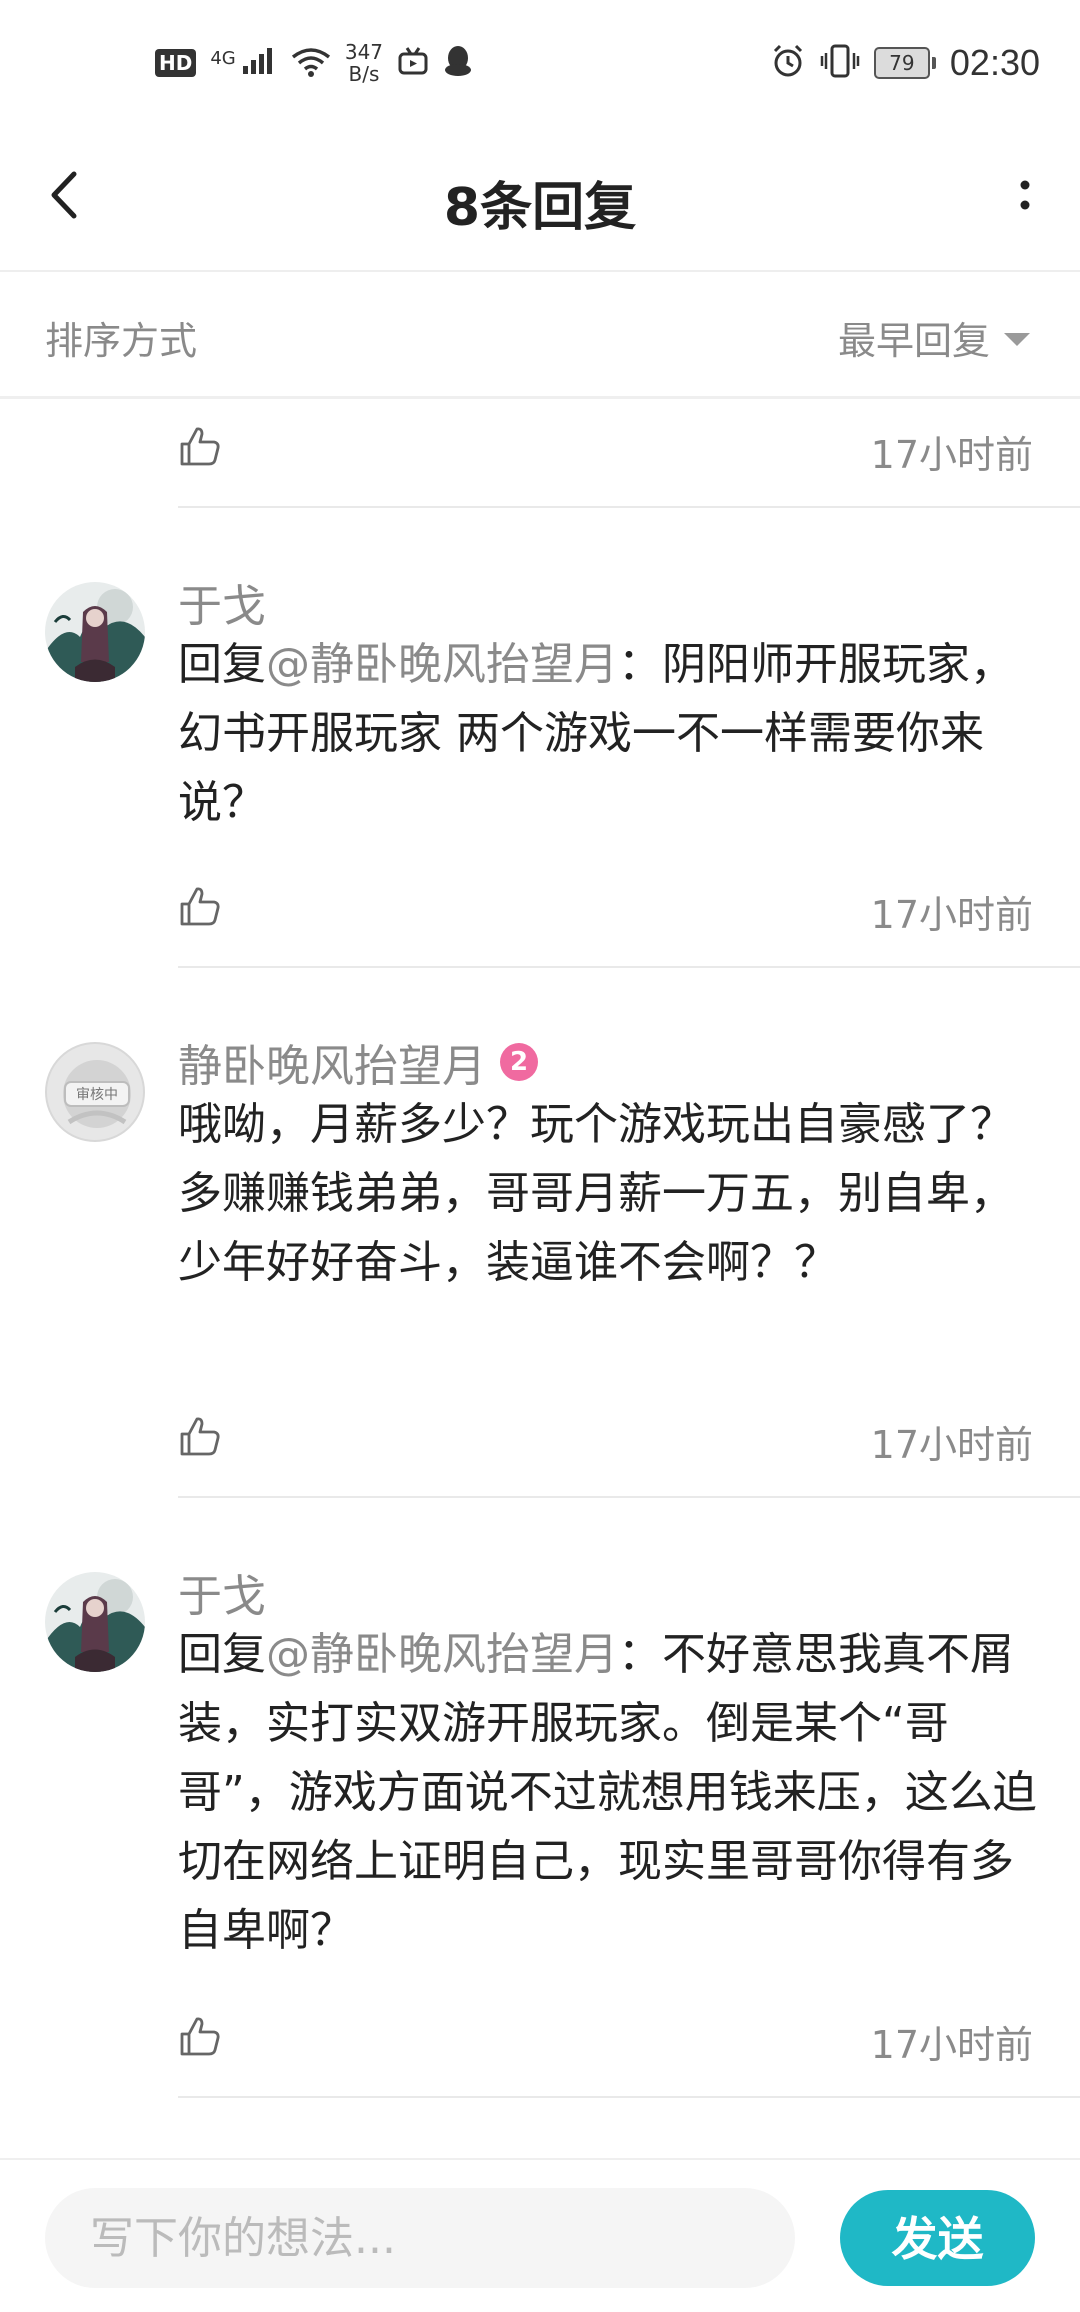 The height and width of the screenshot is (2312, 1080). Describe the element at coordinates (933, 63) in the screenshot. I see `battery-cap` at that location.